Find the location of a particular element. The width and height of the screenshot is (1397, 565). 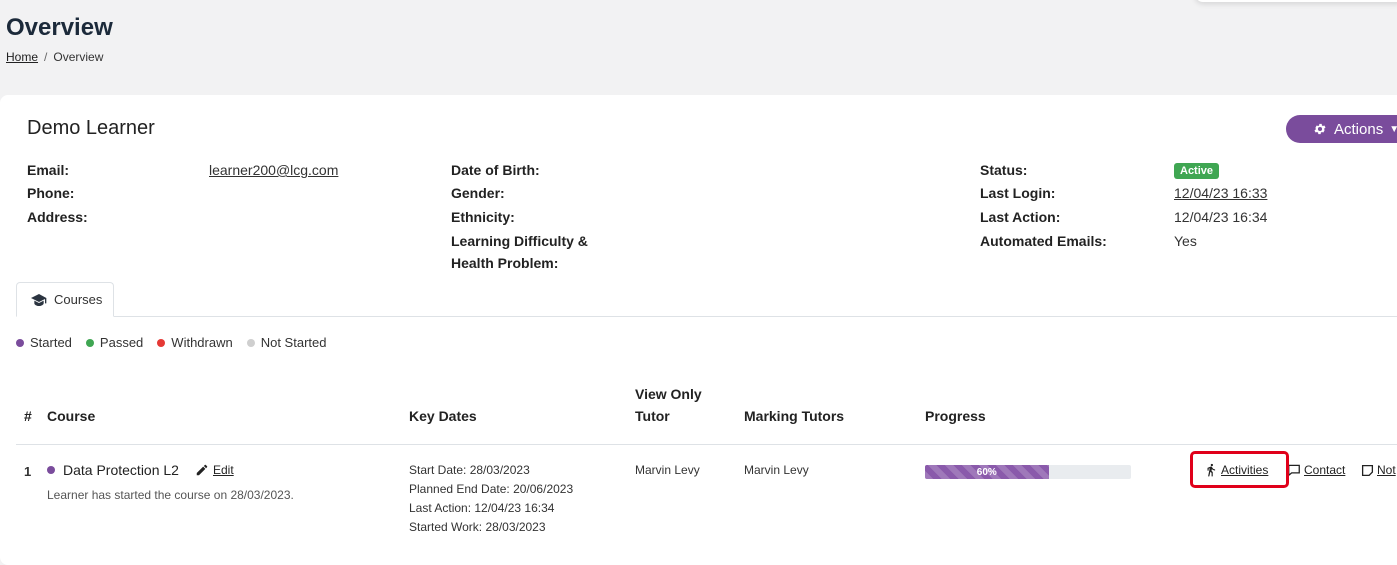

course-status-dot is located at coordinates (51, 470).